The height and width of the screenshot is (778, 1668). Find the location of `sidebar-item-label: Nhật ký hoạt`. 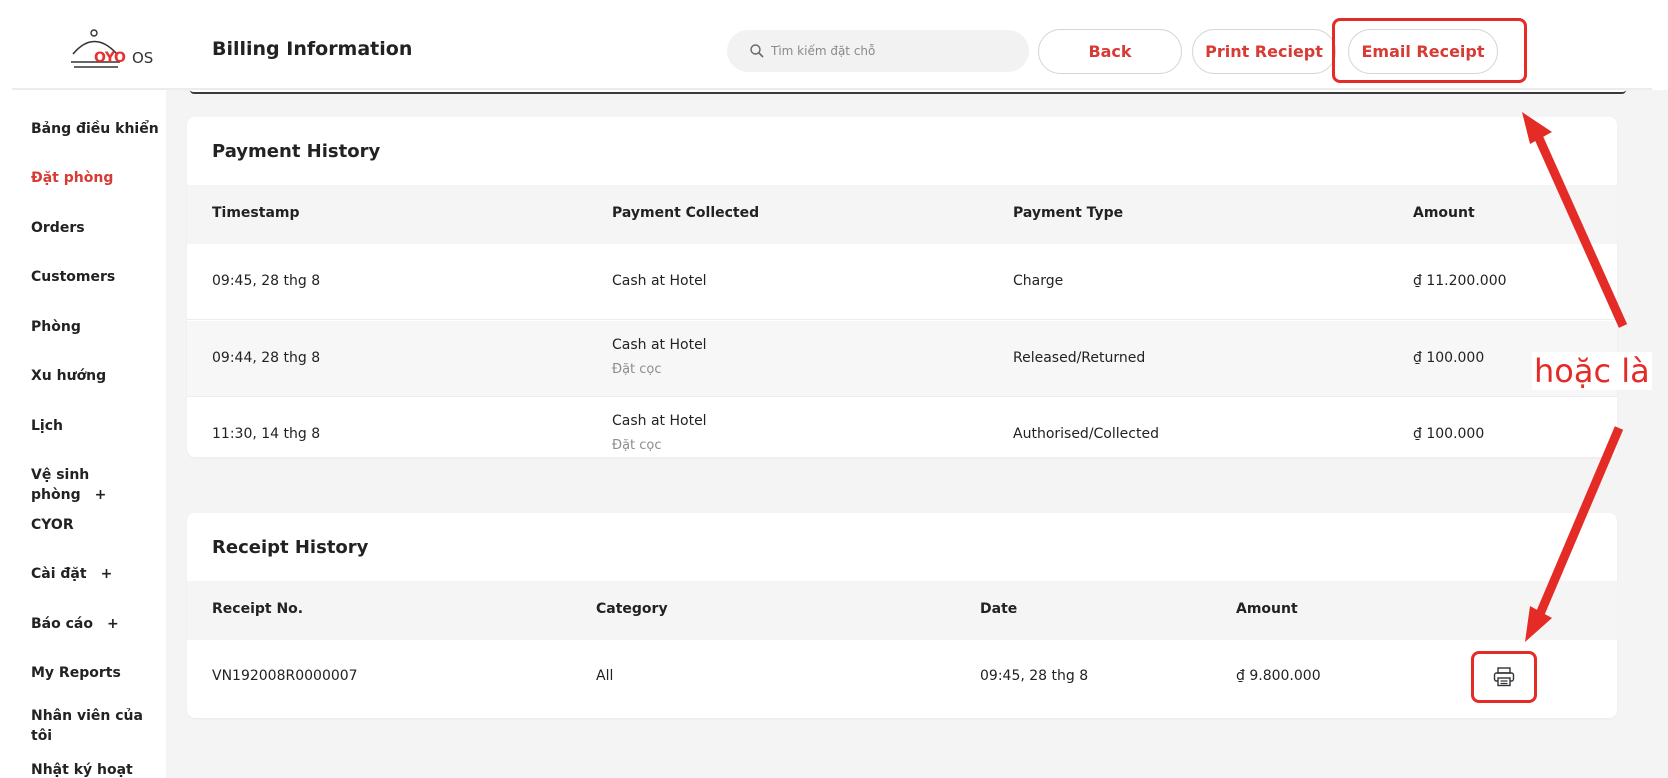

sidebar-item-label: Nhật ký hoạt is located at coordinates (82, 770).